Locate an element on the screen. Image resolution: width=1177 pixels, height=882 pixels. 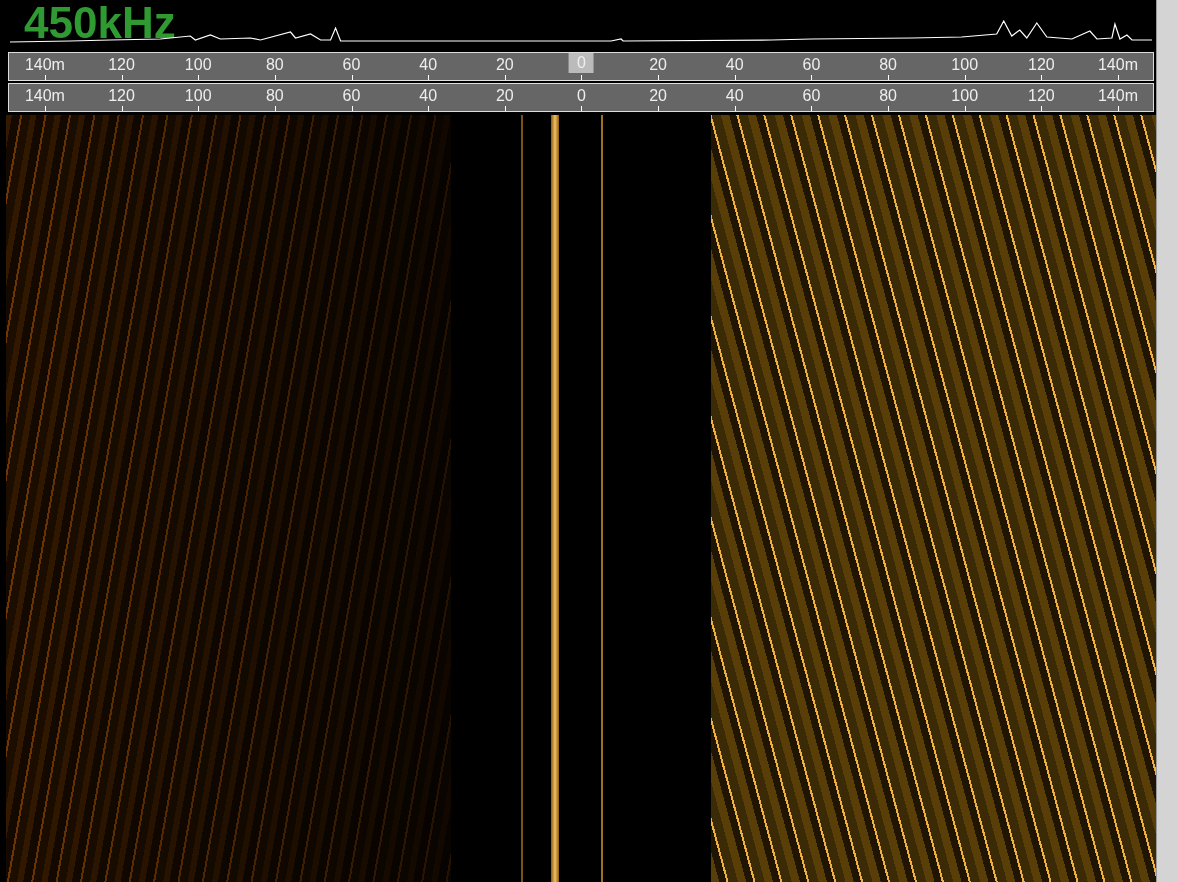
range-scale: 140m 120 100 80 60 40 20 0 20 40 60 80 100 120 140m is located at coordinates (581, 97).